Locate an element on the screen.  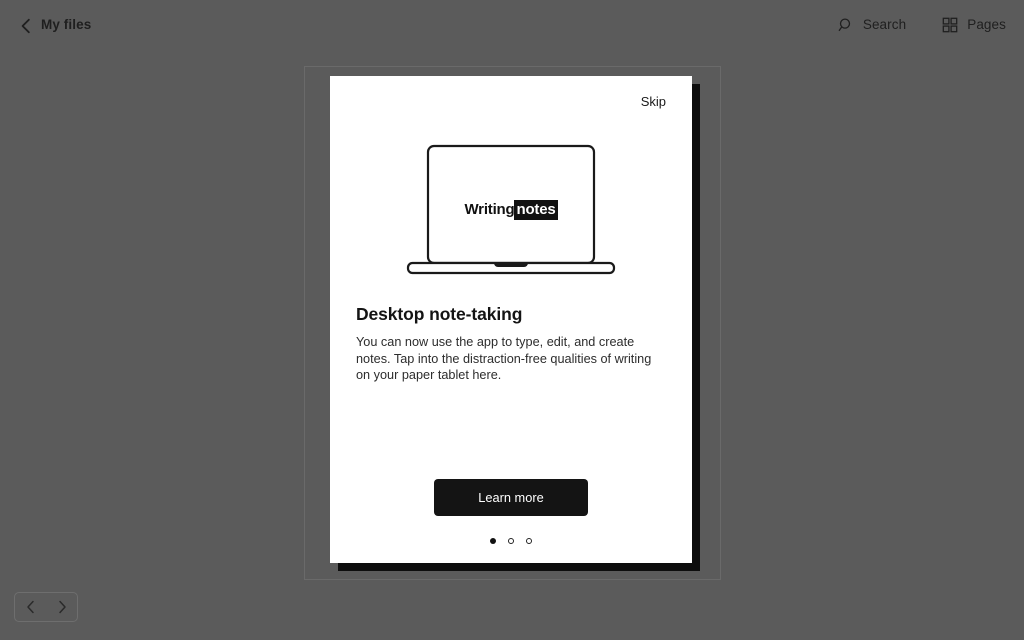
chevron-right-icon is located at coordinates (62, 607).